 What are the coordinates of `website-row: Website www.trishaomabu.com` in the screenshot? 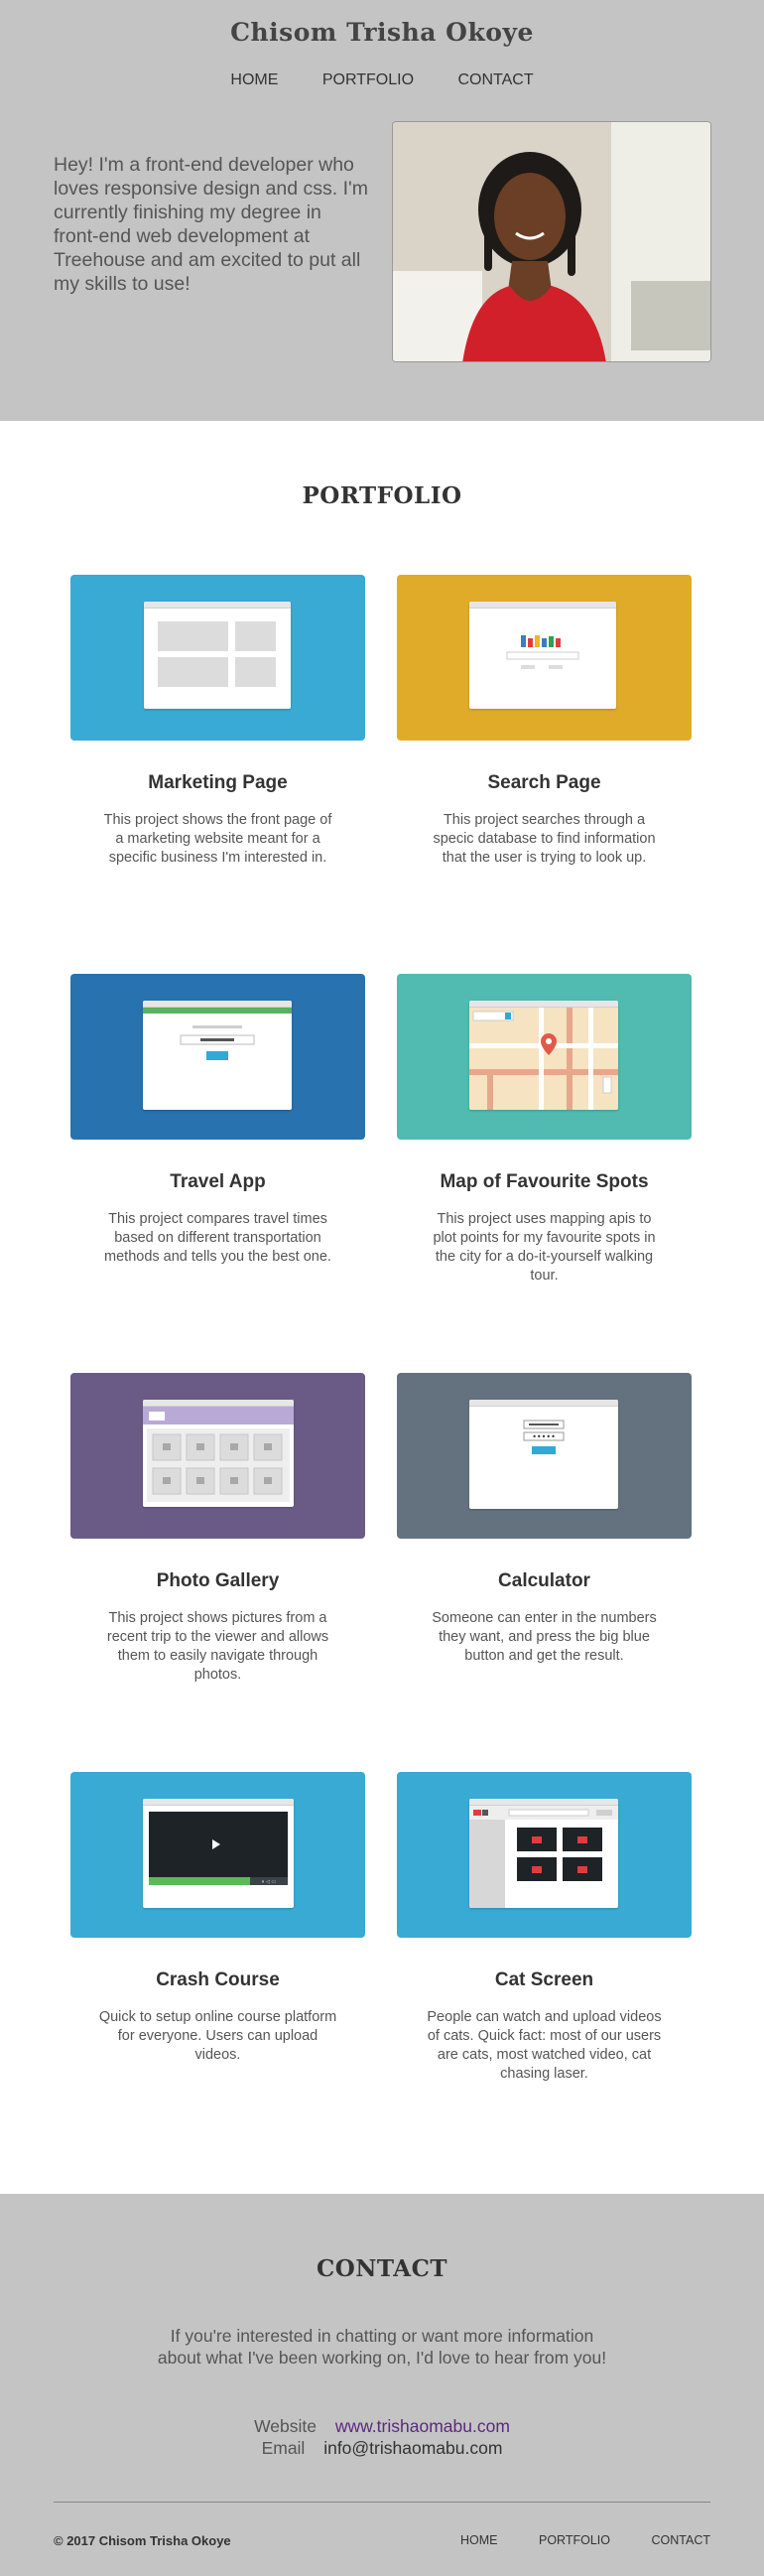 It's located at (382, 2426).